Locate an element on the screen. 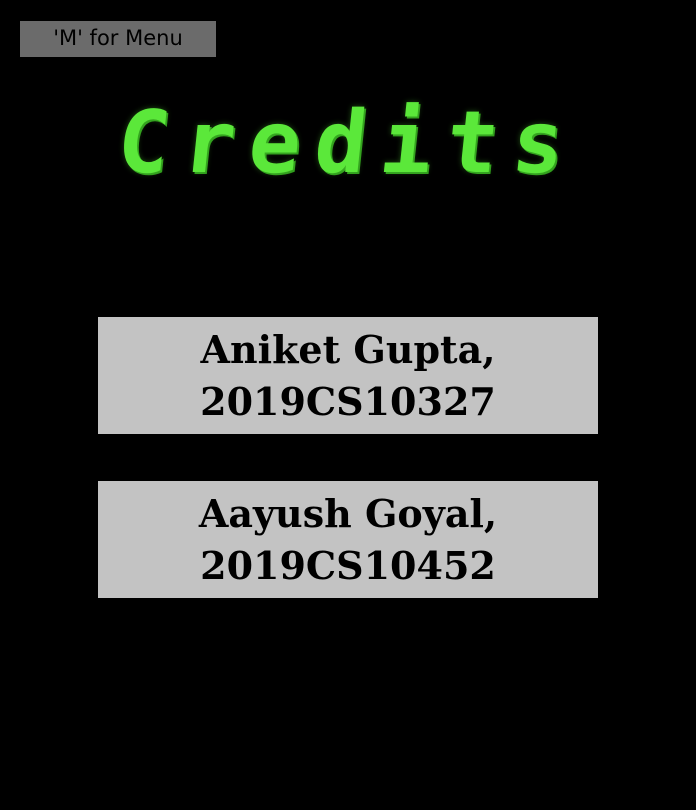 This screenshot has width=696, height=810. credit-id: 2019CS10452 is located at coordinates (348, 565).